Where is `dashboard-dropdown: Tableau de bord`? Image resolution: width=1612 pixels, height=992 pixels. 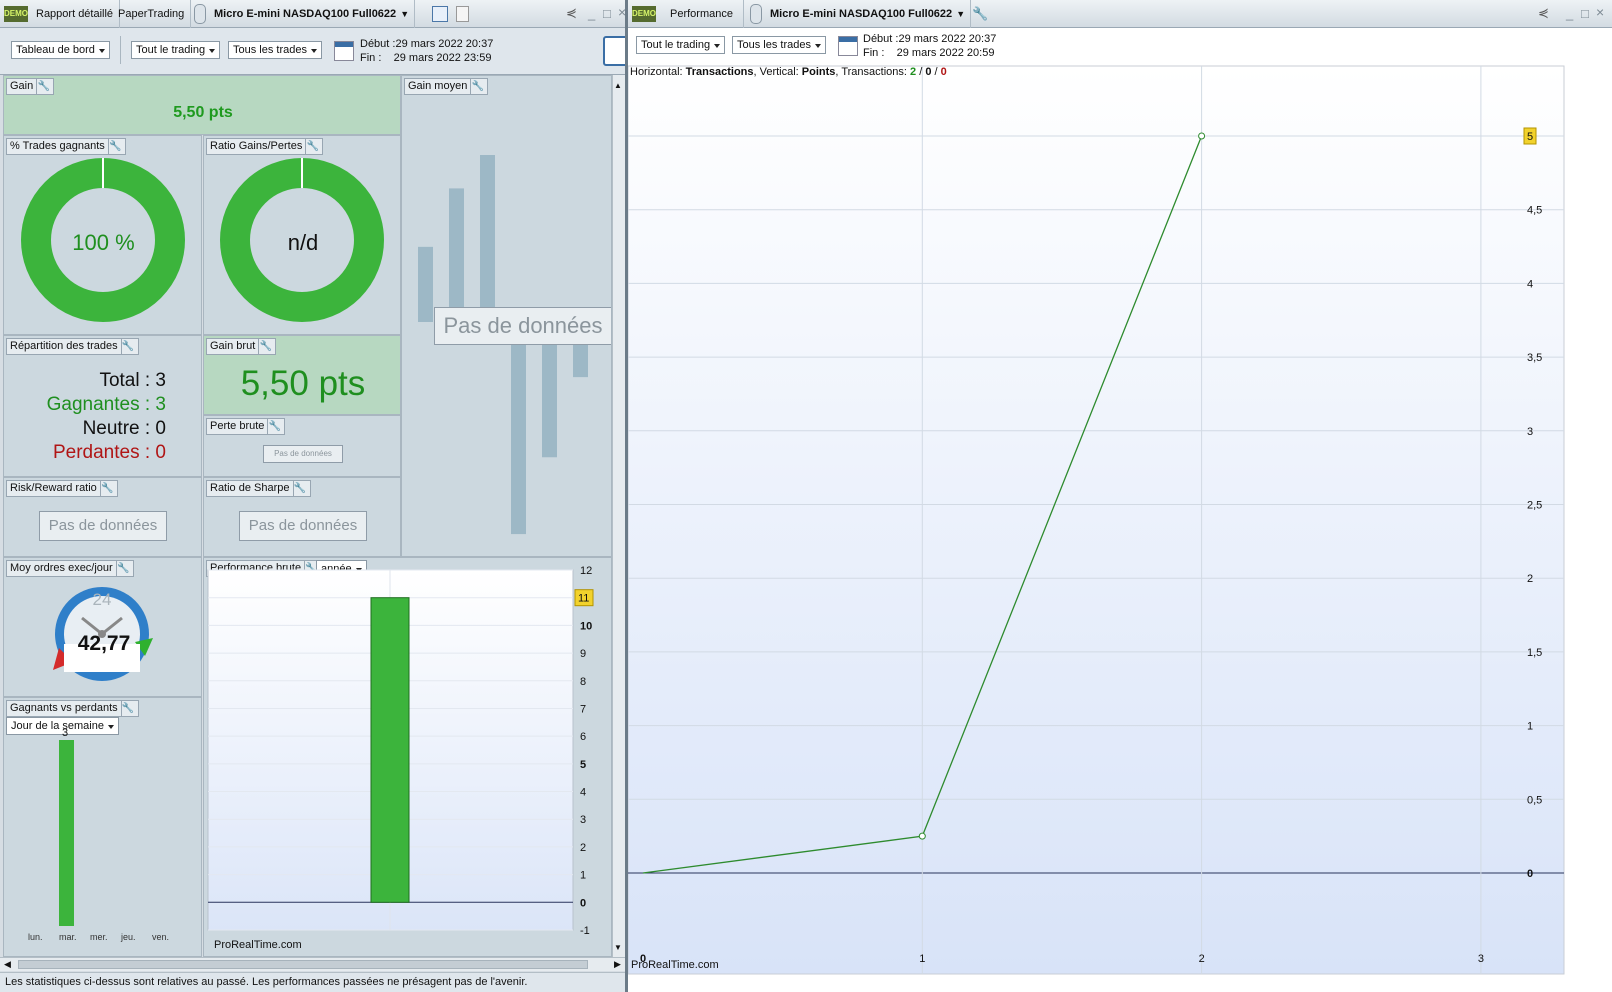
dashboard-dropdown: Tableau de bord is located at coordinates (60, 50).